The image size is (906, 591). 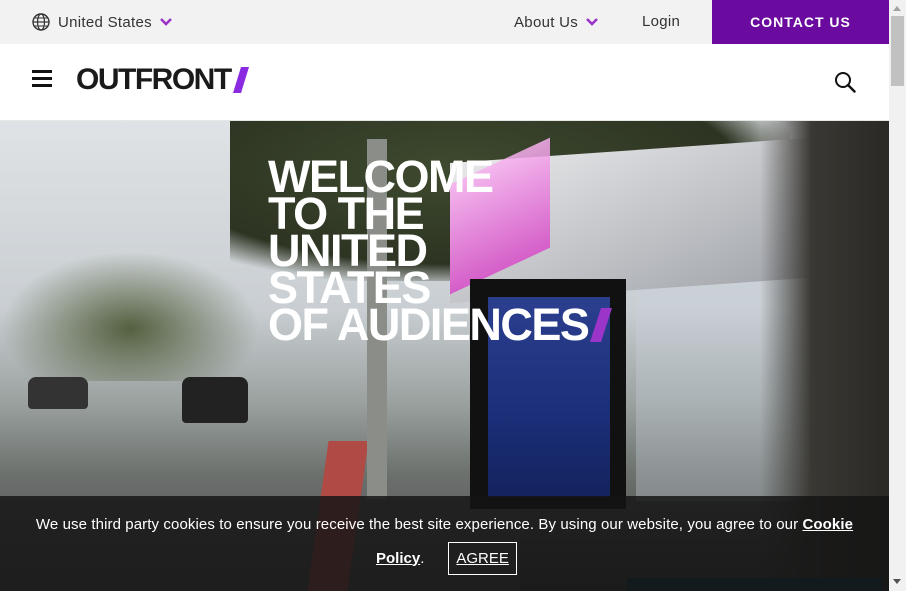 I want to click on cookie-policy-row: Policy. AGREE, so click(x=446, y=558).